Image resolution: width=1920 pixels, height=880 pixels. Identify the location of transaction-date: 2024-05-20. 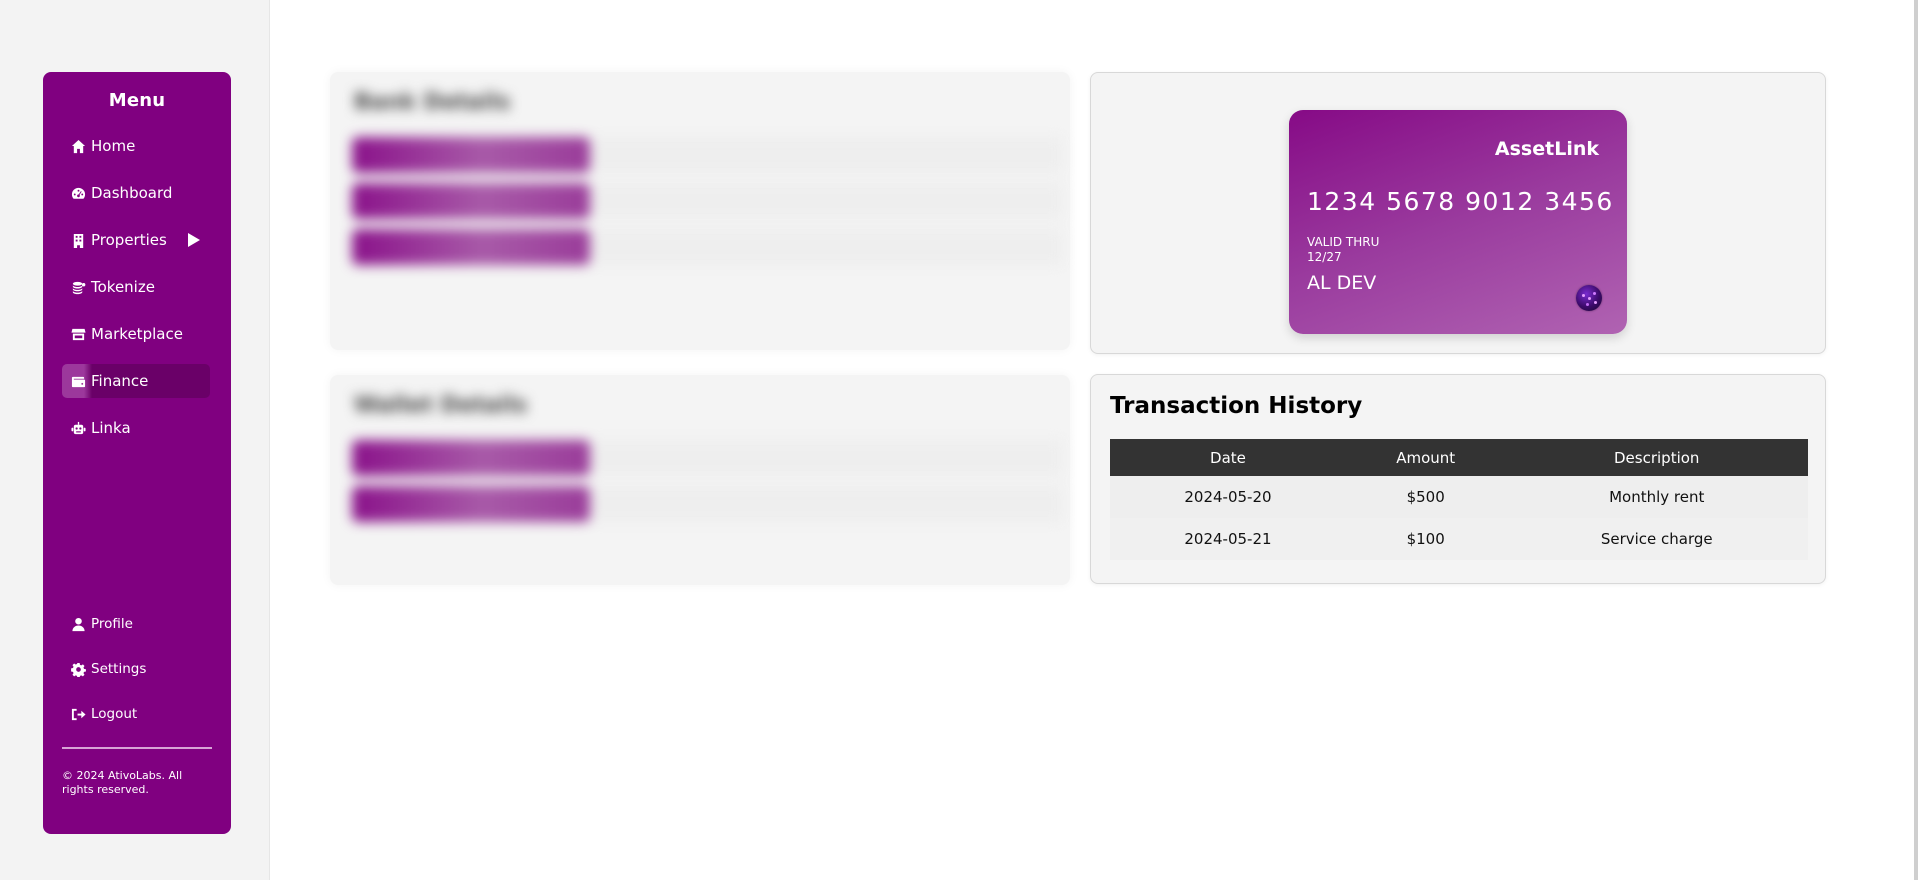
(1228, 497).